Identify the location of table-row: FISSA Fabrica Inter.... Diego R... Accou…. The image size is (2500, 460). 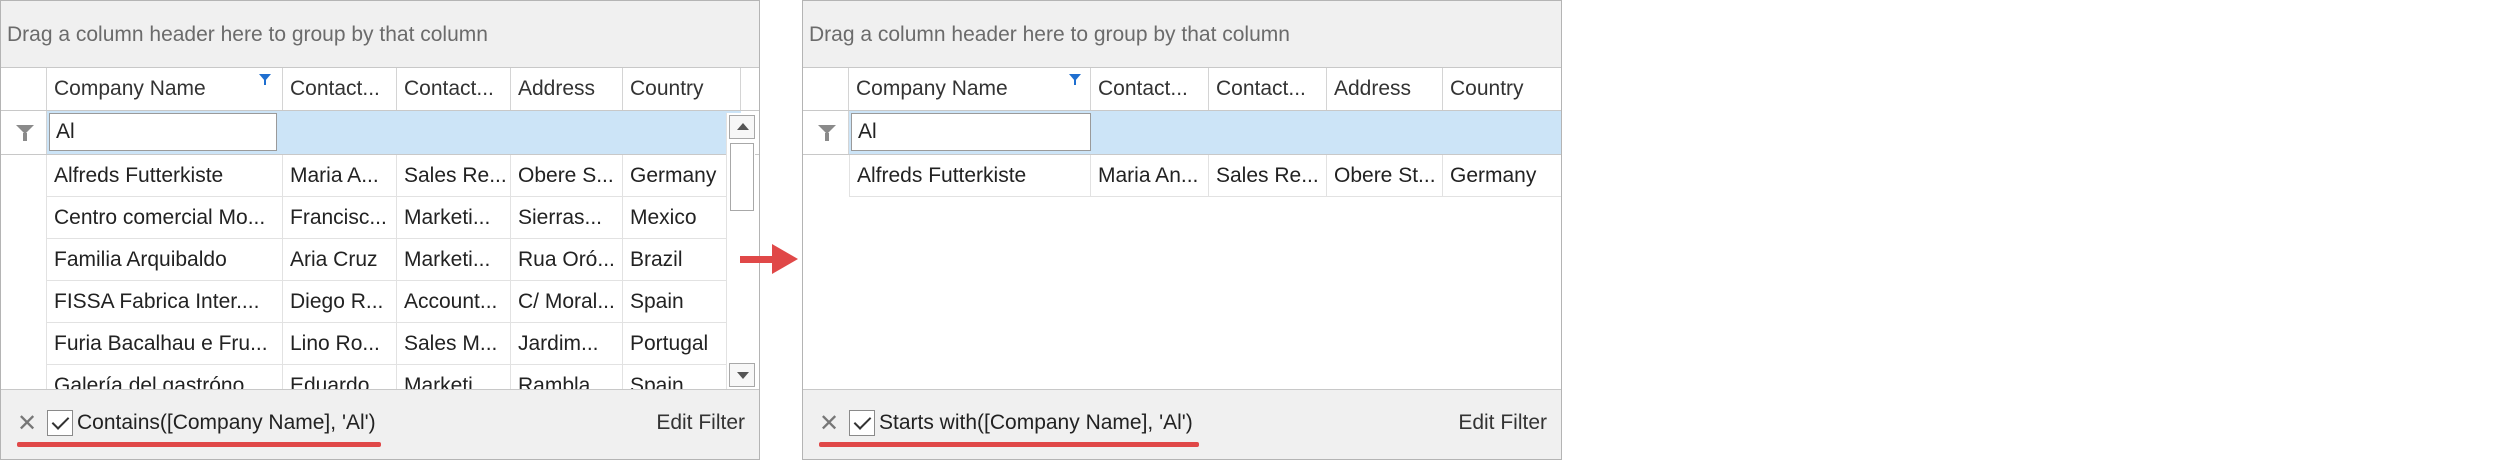
(380, 302).